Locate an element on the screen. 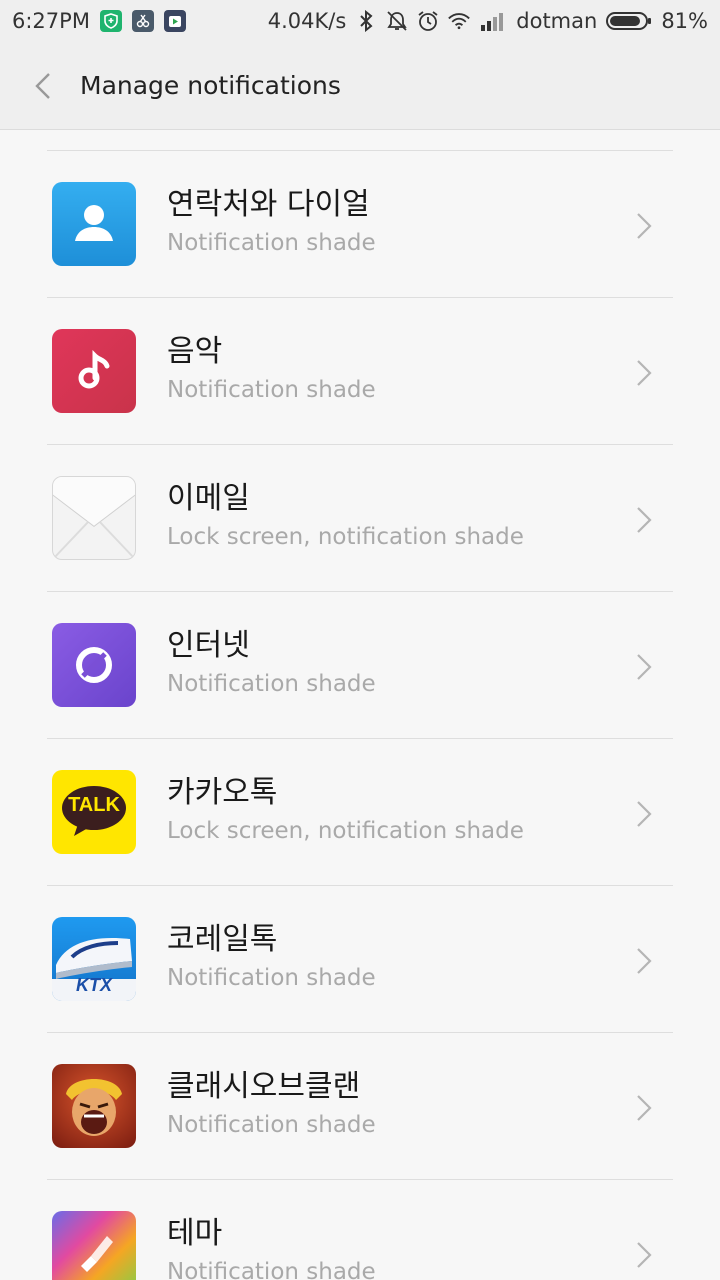 The height and width of the screenshot is (1280, 720). korail-icon-label: KTX is located at coordinates (94, 985).